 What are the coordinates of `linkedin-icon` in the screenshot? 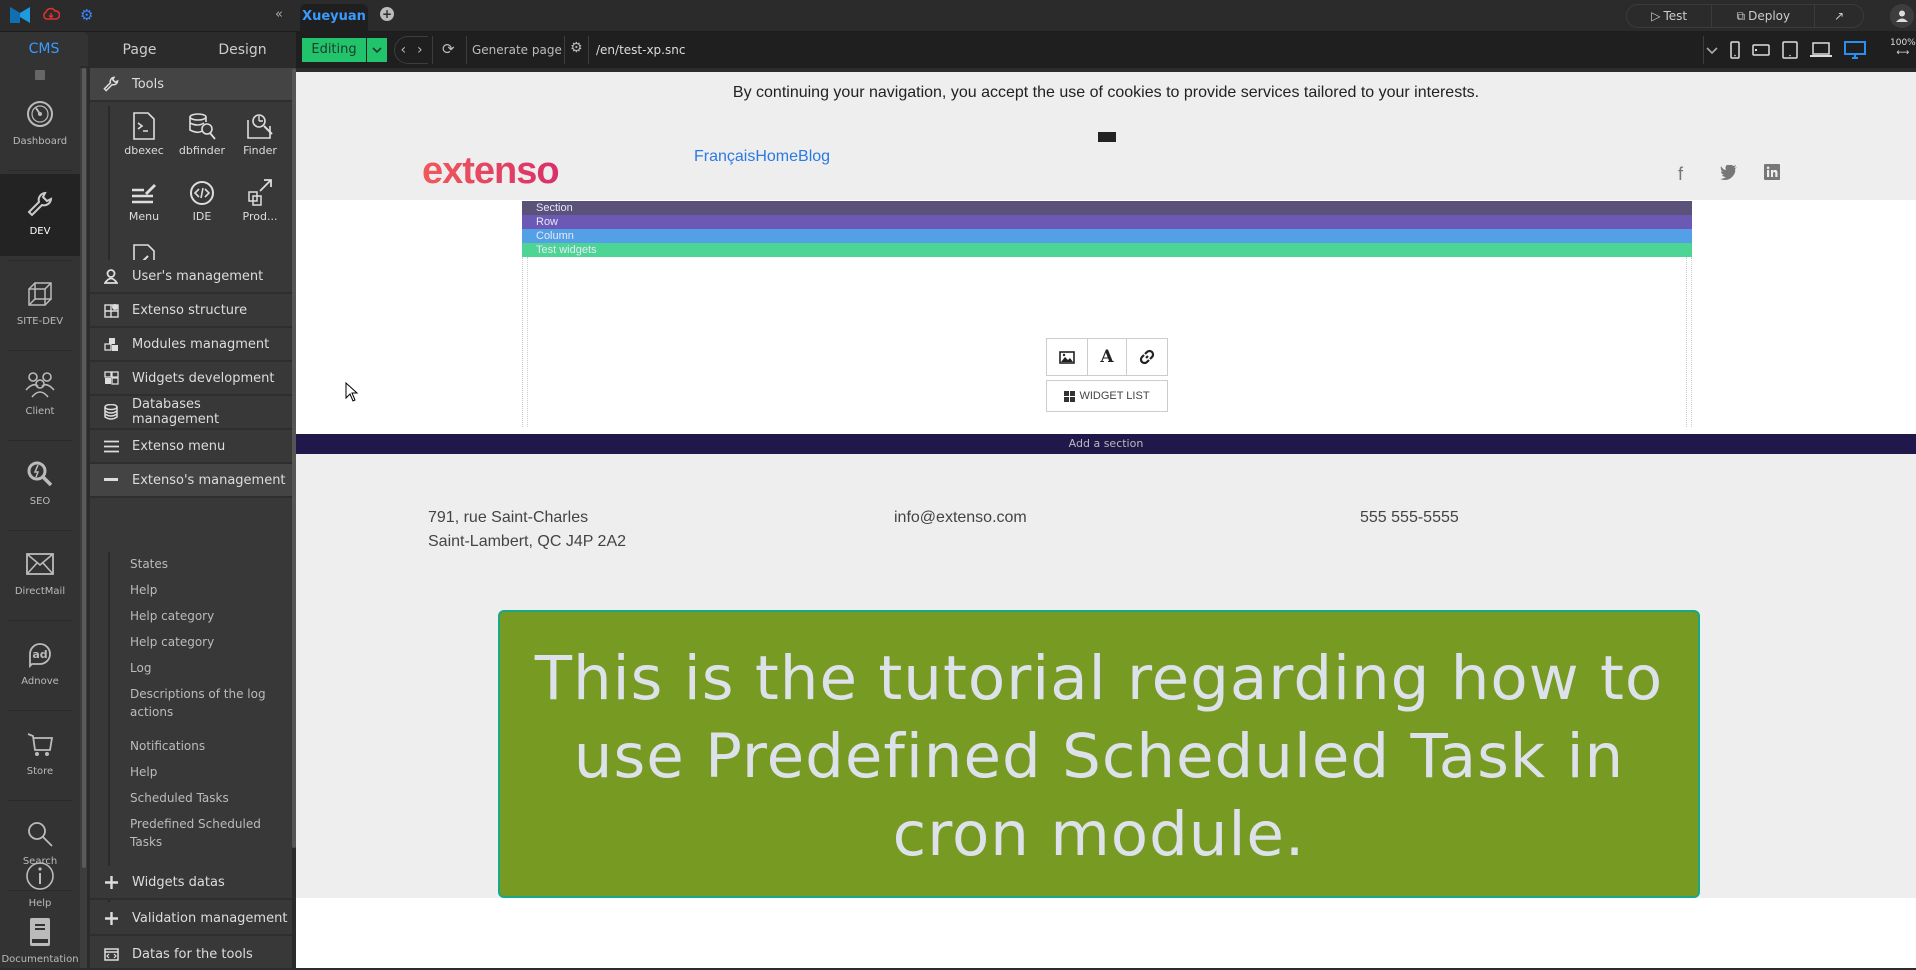 It's located at (1772, 174).